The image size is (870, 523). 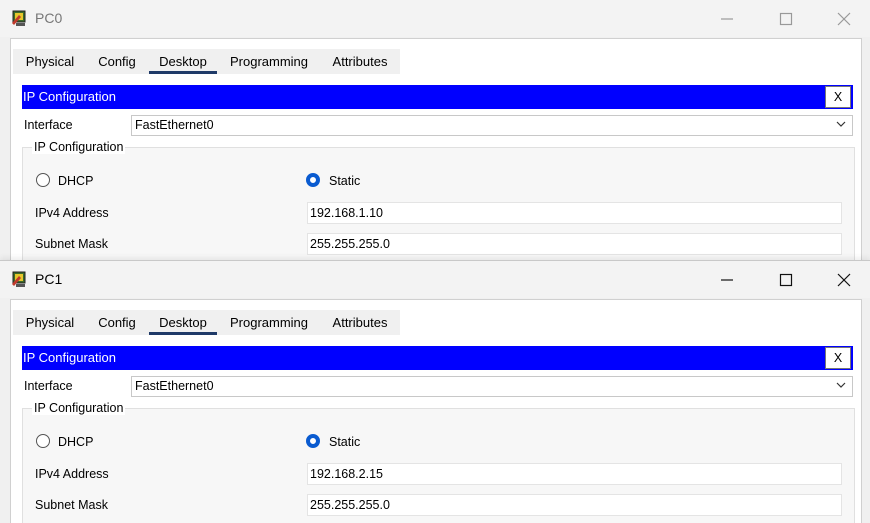 I want to click on ipv4-value: 192.168.1.10, so click(x=346, y=213).